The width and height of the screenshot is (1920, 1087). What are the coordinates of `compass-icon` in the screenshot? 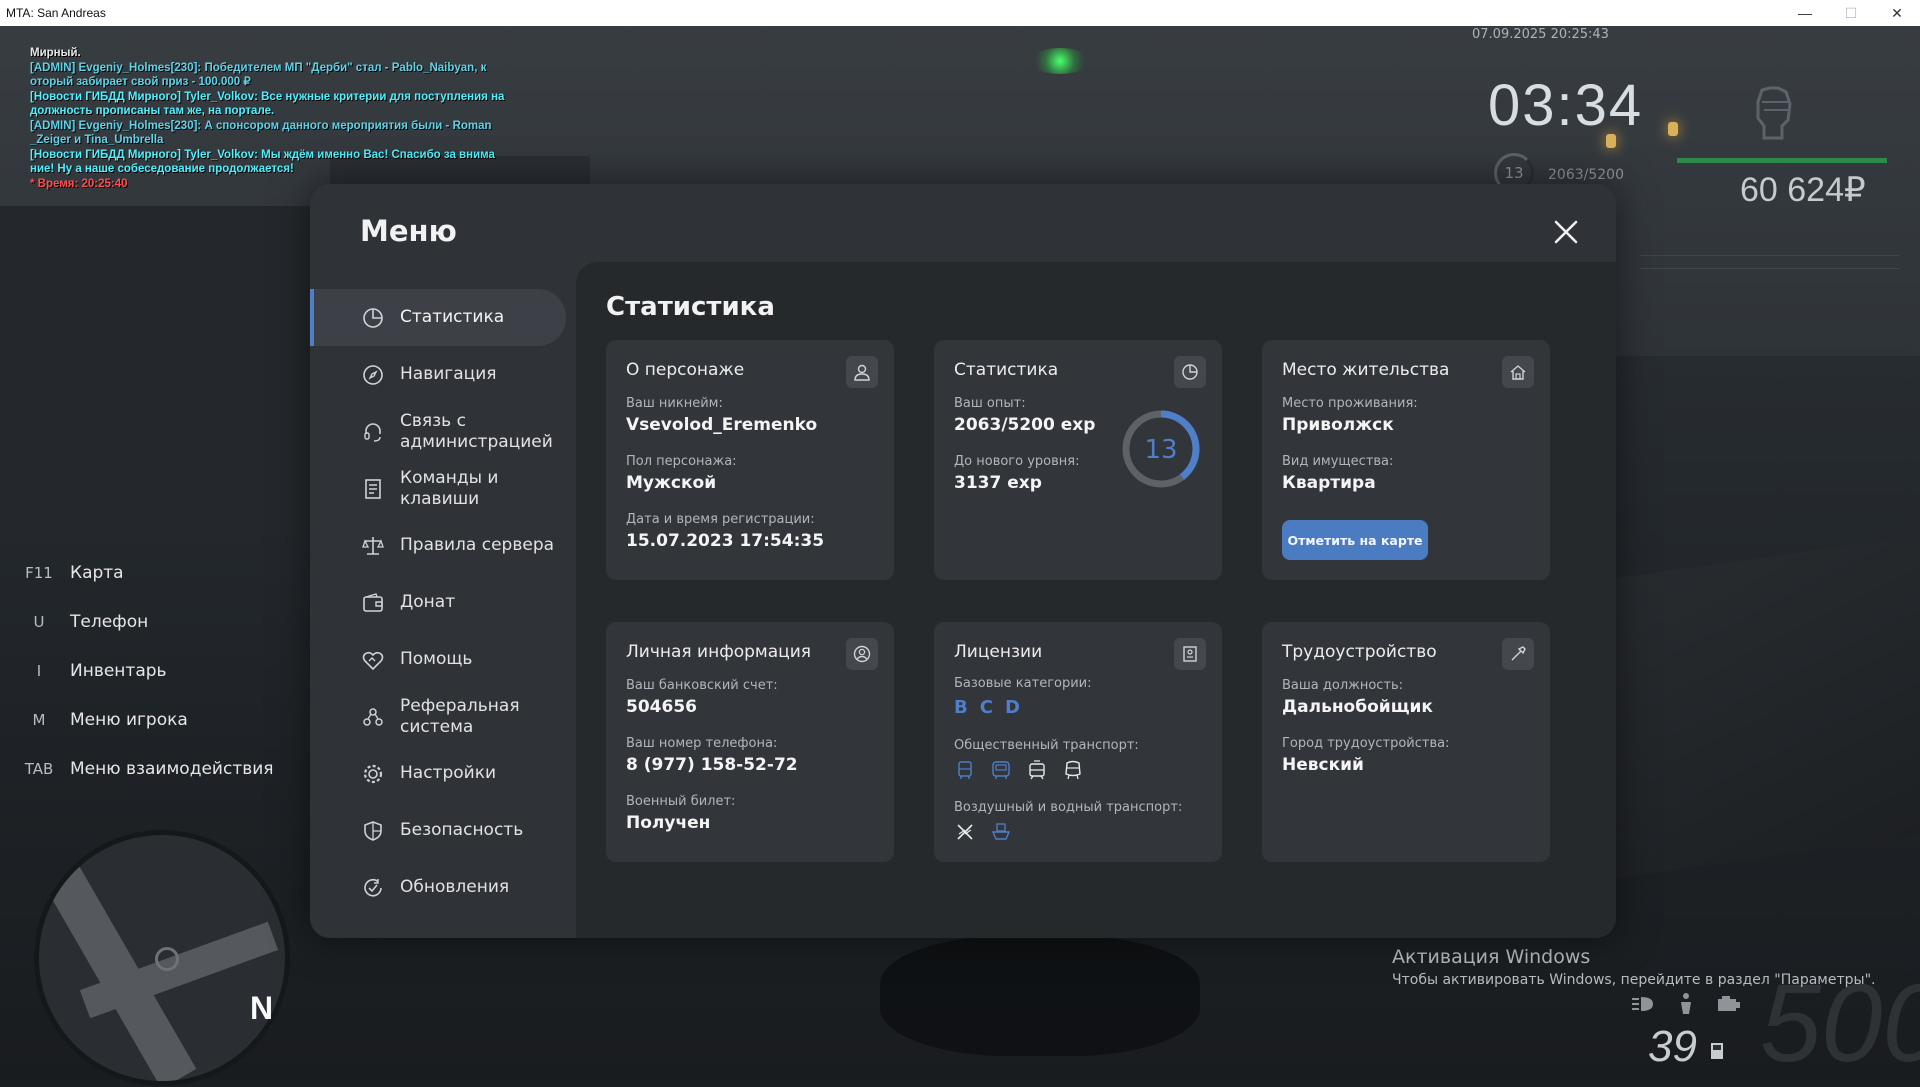 It's located at (373, 375).